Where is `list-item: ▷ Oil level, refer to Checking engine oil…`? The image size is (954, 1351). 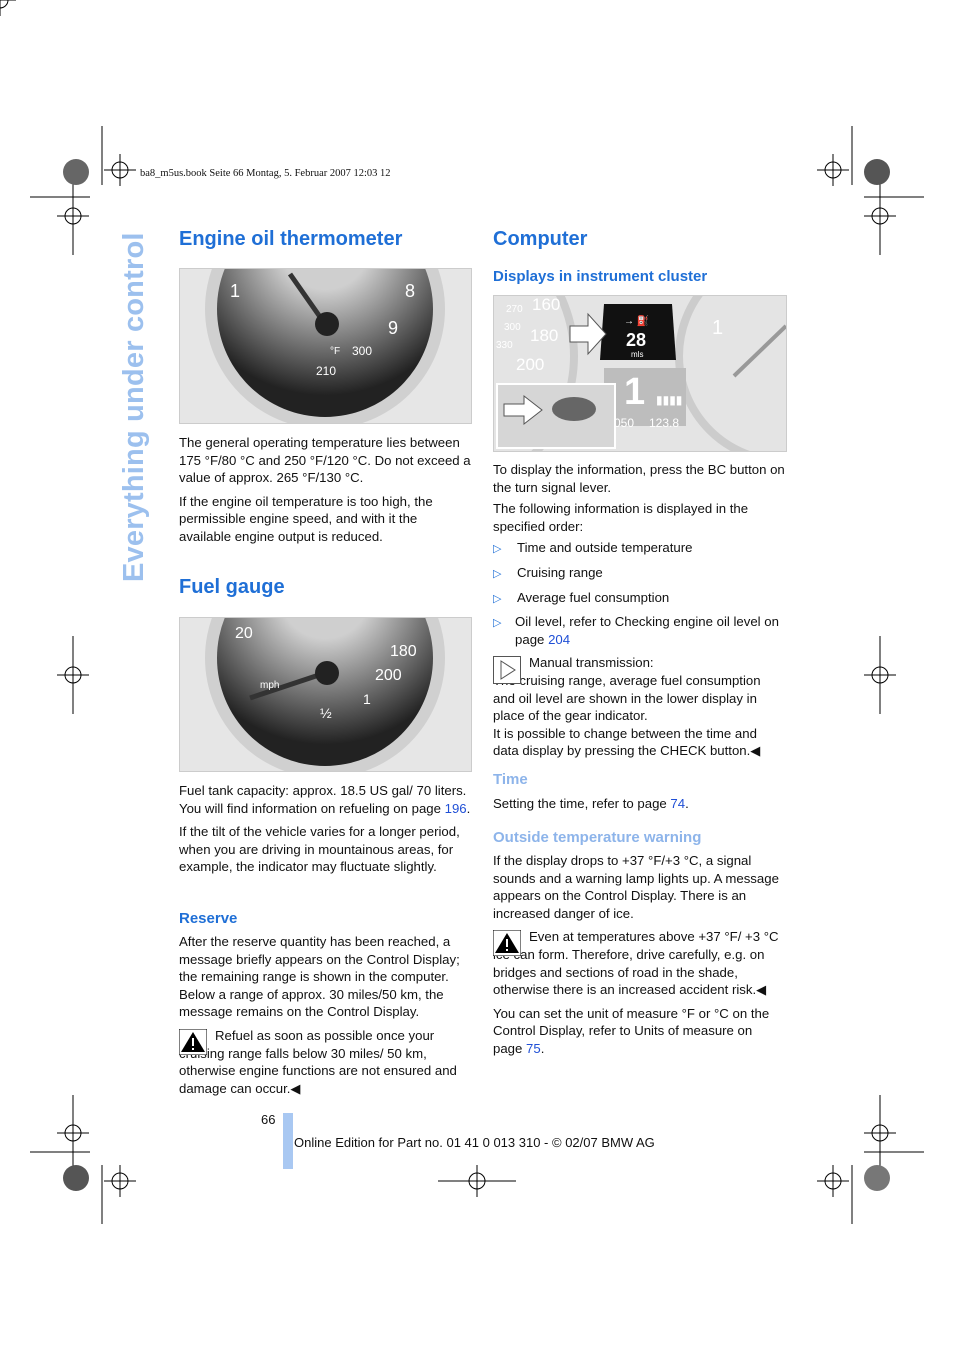
list-item: ▷ Oil level, refer to Checking engine oil… is located at coordinates (636, 630).